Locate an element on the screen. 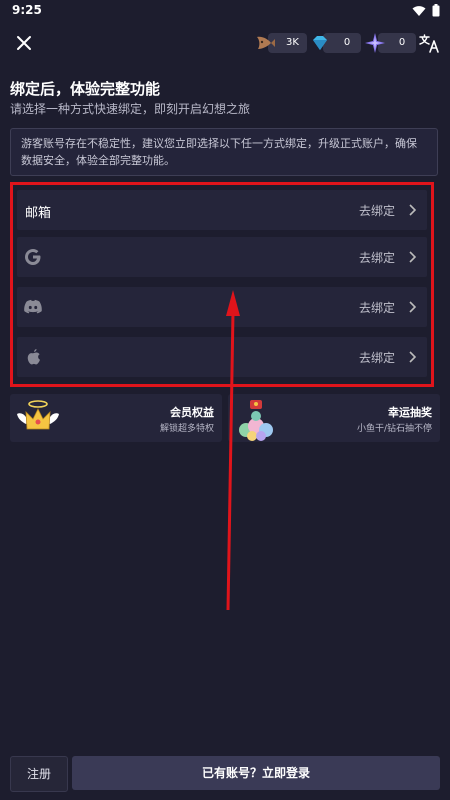  lucky-card-title: 幸运抽奖 is located at coordinates (410, 412).